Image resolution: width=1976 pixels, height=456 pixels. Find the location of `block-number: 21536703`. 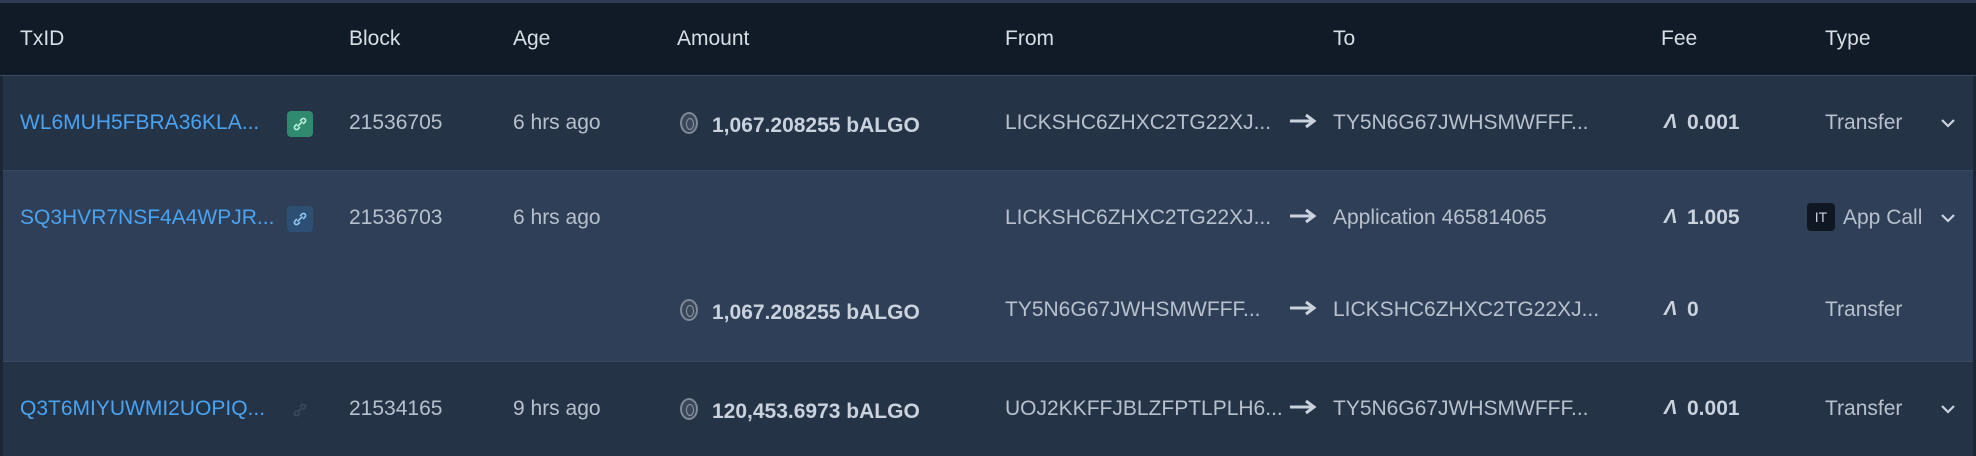

block-number: 21536703 is located at coordinates (395, 218).